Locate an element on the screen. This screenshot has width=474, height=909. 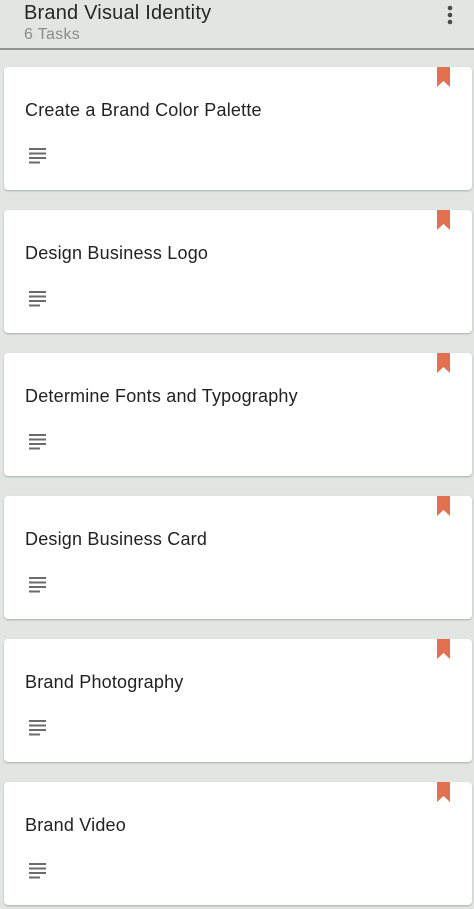
more-vert-icon is located at coordinates (450, 15).